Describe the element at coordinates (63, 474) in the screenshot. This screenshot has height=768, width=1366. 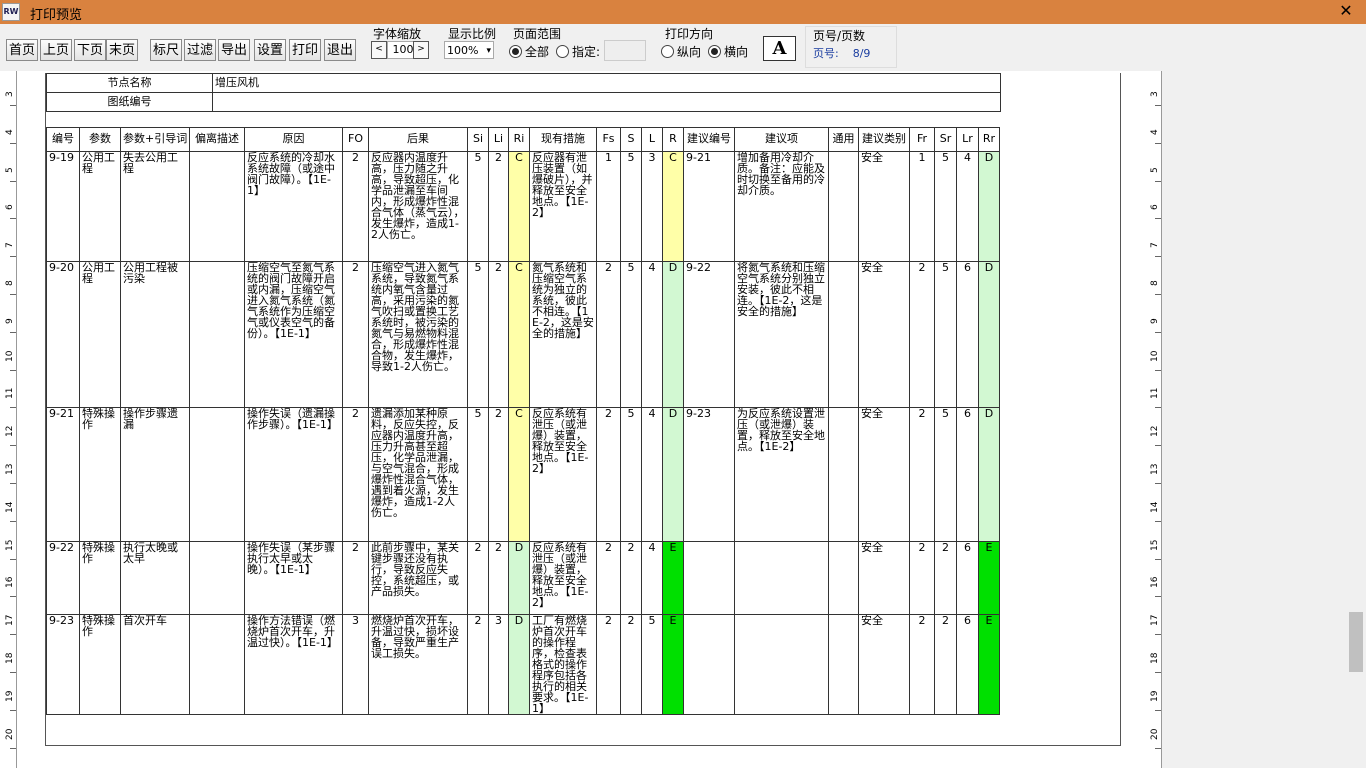
I see `cell-id: 9-21` at that location.